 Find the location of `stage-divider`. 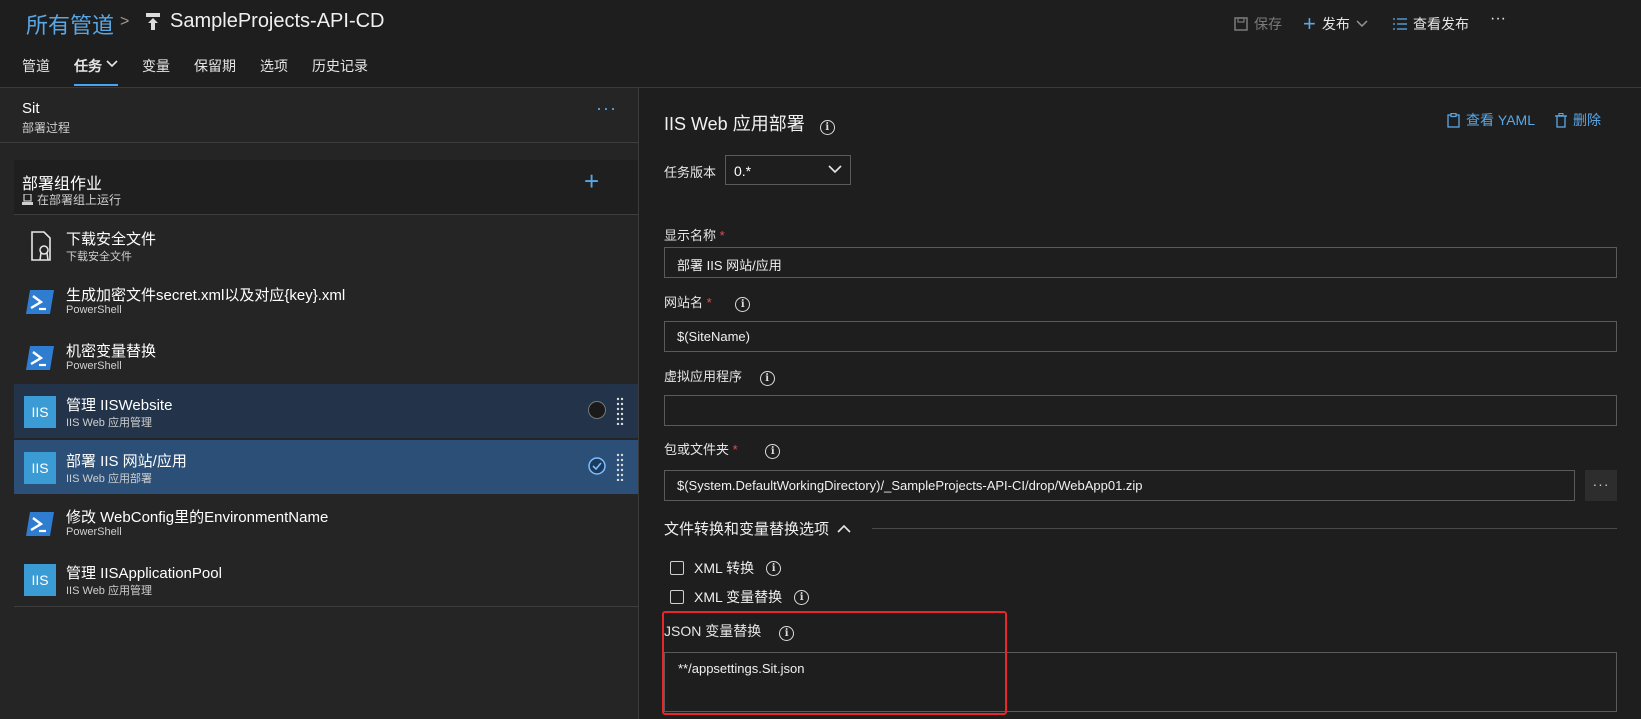

stage-divider is located at coordinates (319, 142).